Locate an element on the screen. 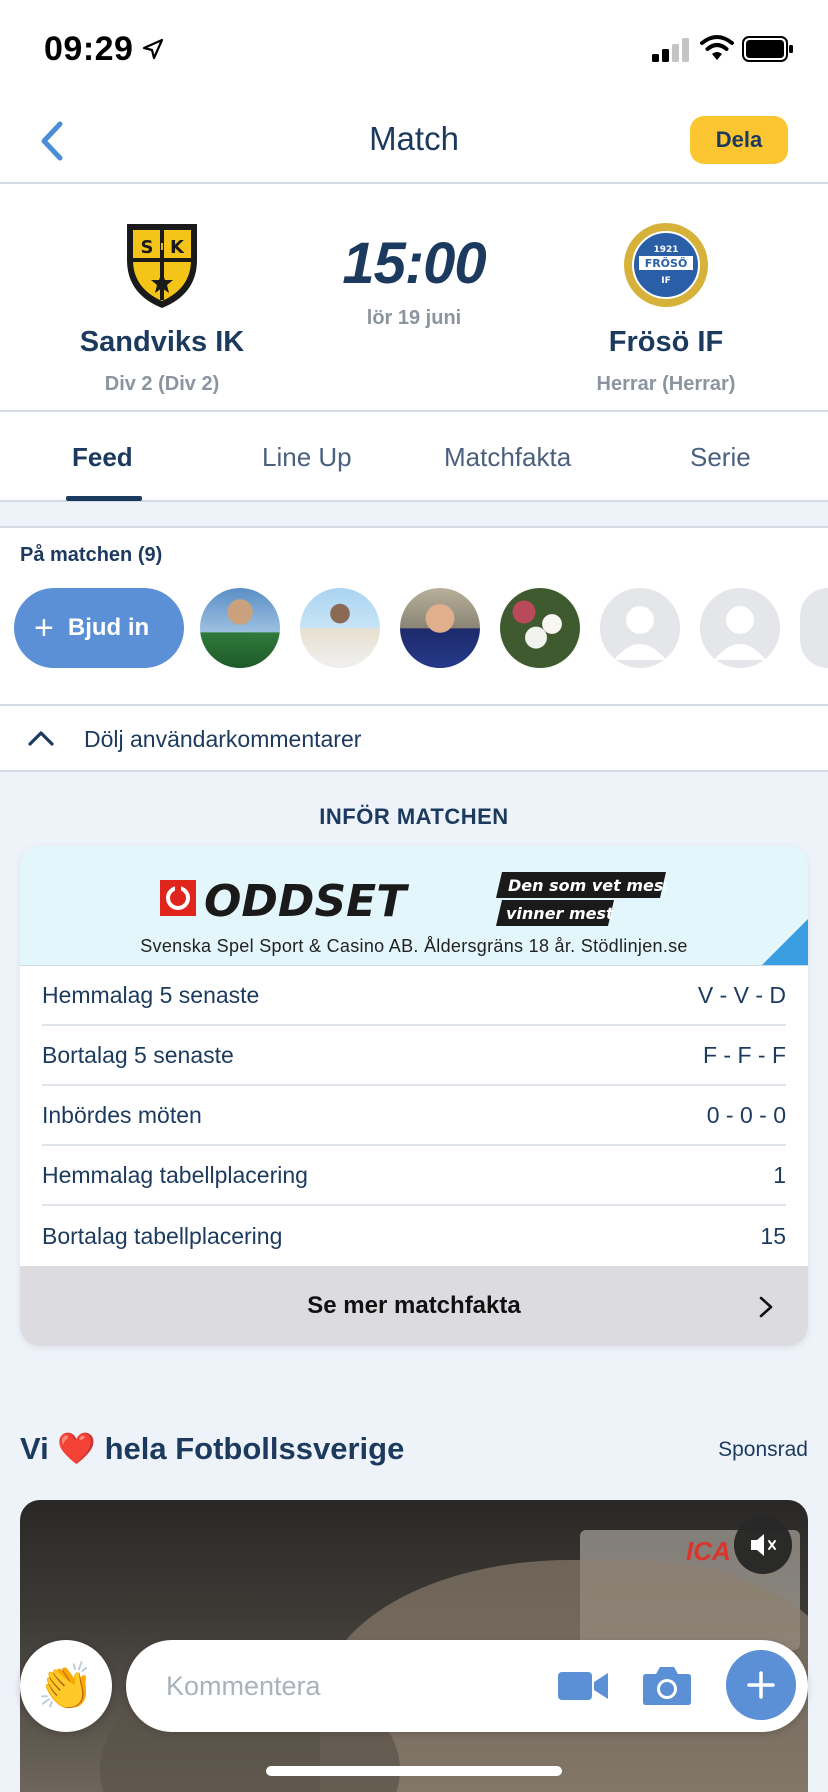 The width and height of the screenshot is (828, 1792). cellular-signal-icon is located at coordinates (670, 50).